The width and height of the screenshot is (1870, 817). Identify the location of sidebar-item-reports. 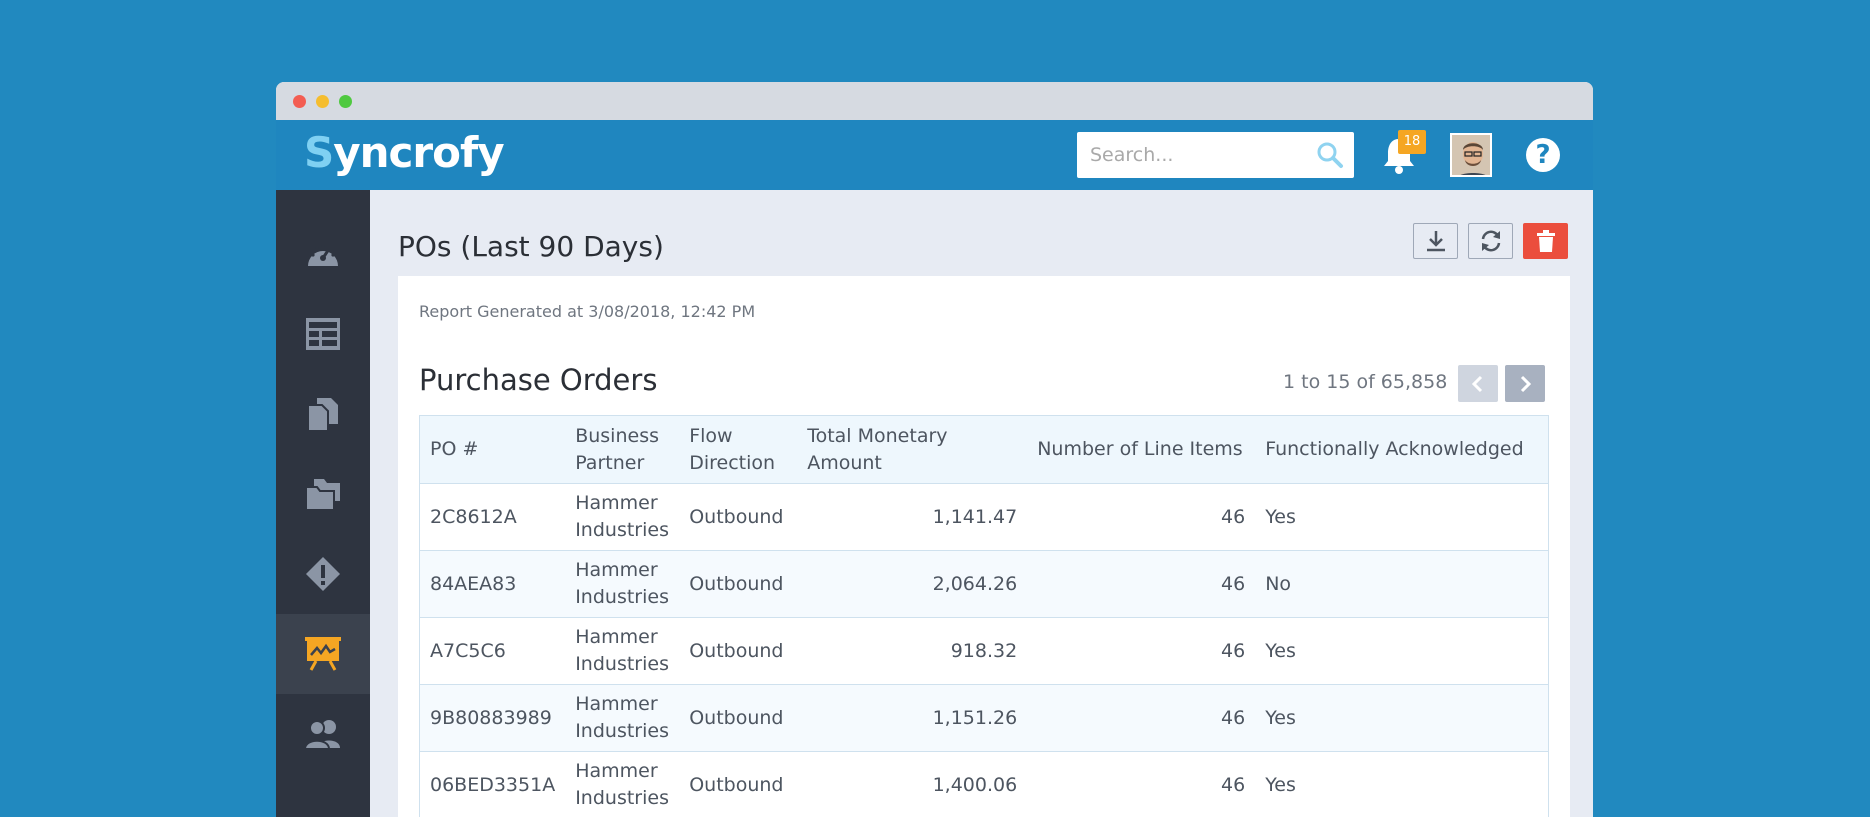
(323, 654).